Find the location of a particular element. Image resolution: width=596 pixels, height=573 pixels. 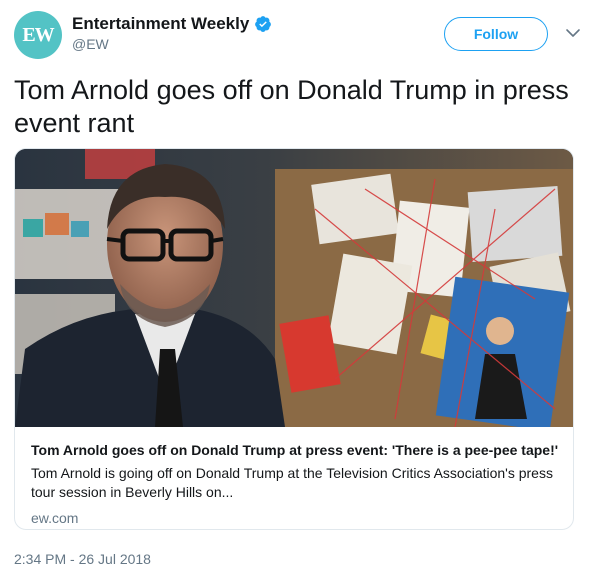

chevron-down-icon is located at coordinates (573, 33).